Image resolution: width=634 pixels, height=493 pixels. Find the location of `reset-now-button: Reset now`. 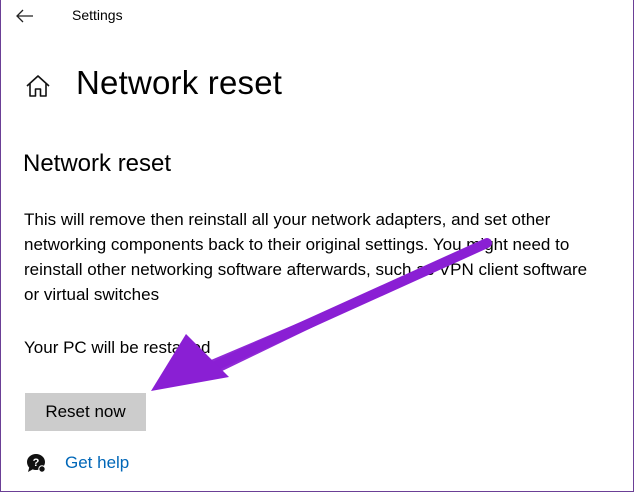

reset-now-button: Reset now is located at coordinates (85, 412).